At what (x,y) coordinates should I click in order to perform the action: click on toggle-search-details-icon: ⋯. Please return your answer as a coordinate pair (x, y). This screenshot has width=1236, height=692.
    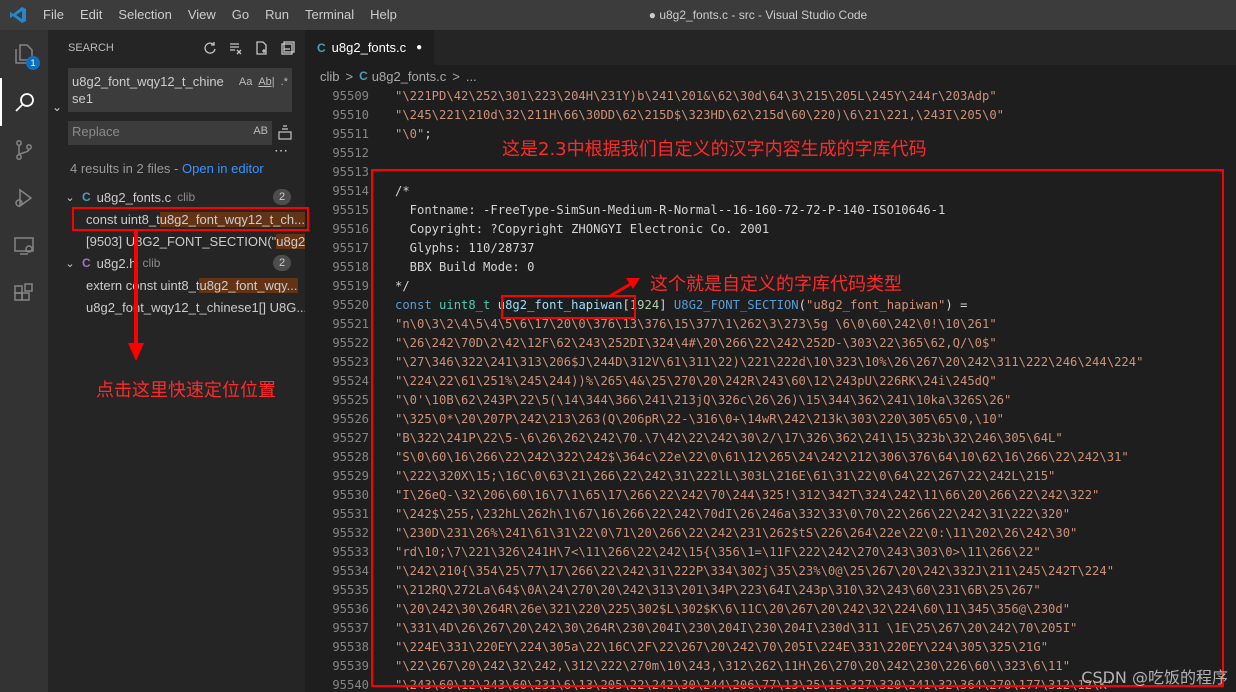
    Looking at the image, I should click on (281, 150).